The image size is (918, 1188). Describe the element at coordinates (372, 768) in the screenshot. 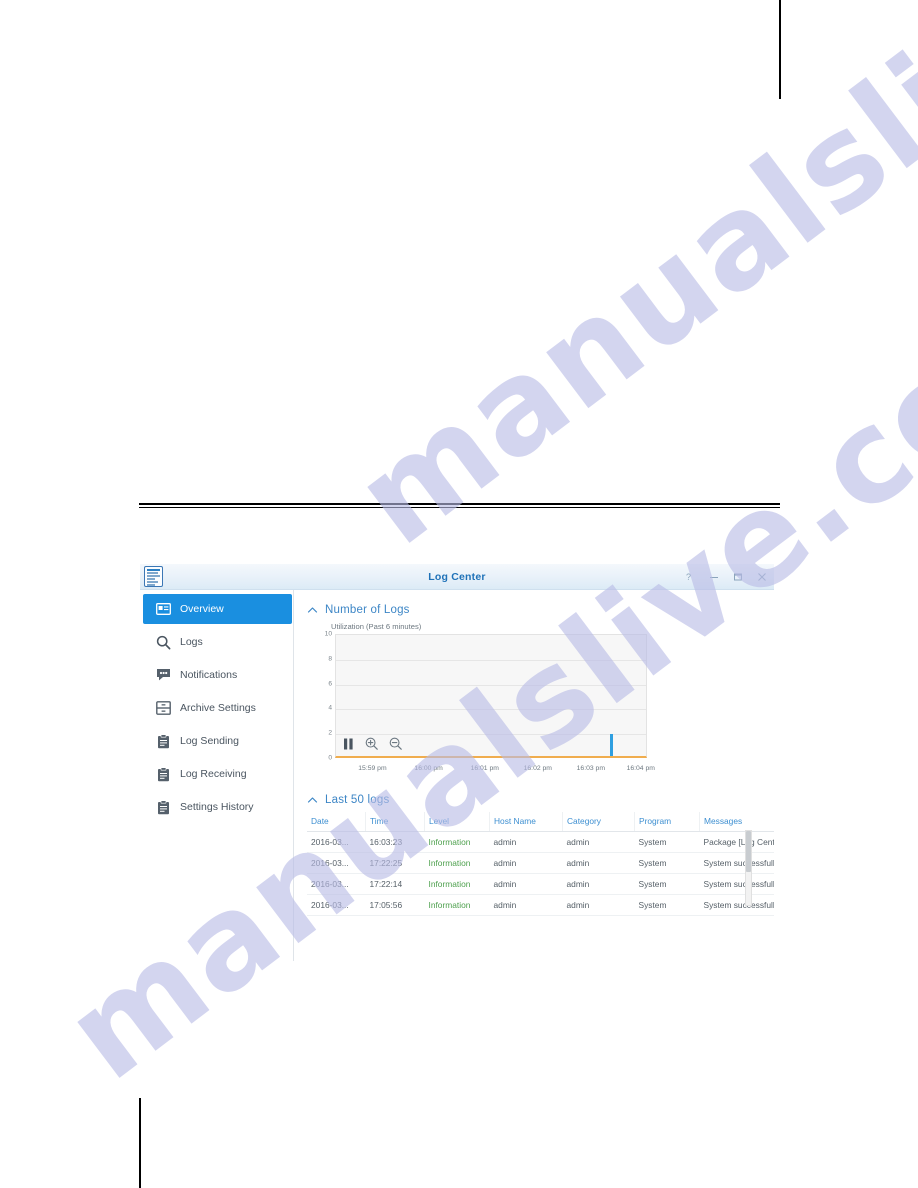

I see `chart-x-tick-label: 15:59 pm` at that location.